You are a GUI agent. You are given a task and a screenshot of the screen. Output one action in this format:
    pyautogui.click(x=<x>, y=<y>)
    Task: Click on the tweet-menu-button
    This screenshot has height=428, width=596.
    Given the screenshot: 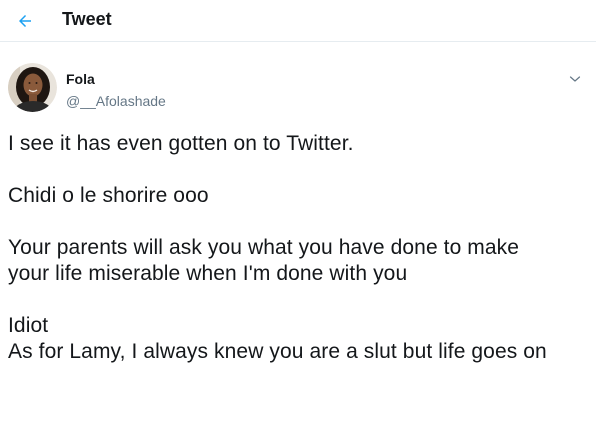 What is the action you would take?
    pyautogui.click(x=575, y=79)
    